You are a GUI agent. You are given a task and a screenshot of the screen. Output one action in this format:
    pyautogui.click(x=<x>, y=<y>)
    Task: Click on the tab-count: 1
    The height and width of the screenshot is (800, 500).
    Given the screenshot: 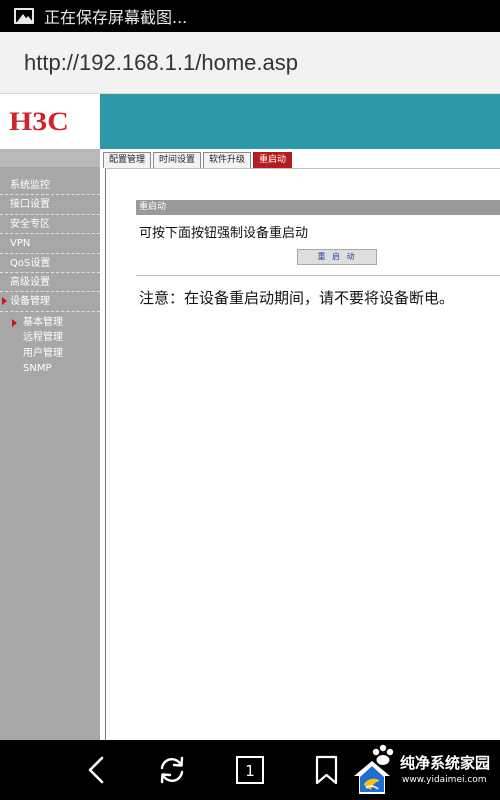 What is the action you would take?
    pyautogui.click(x=250, y=771)
    